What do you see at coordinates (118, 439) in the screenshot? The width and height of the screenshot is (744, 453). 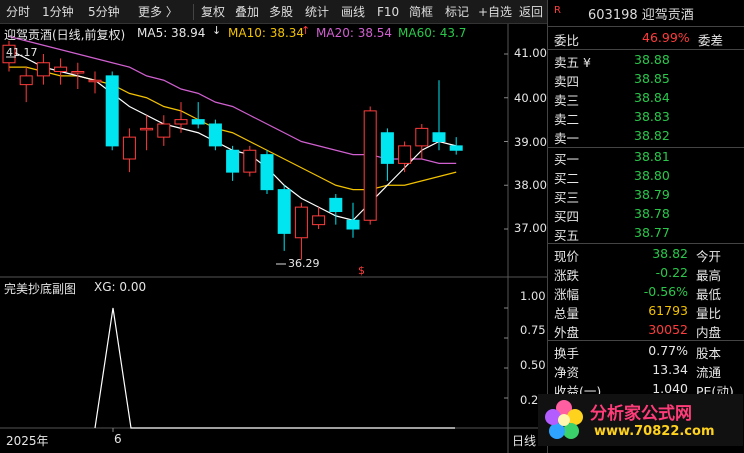 I see `month-label: 6` at bounding box center [118, 439].